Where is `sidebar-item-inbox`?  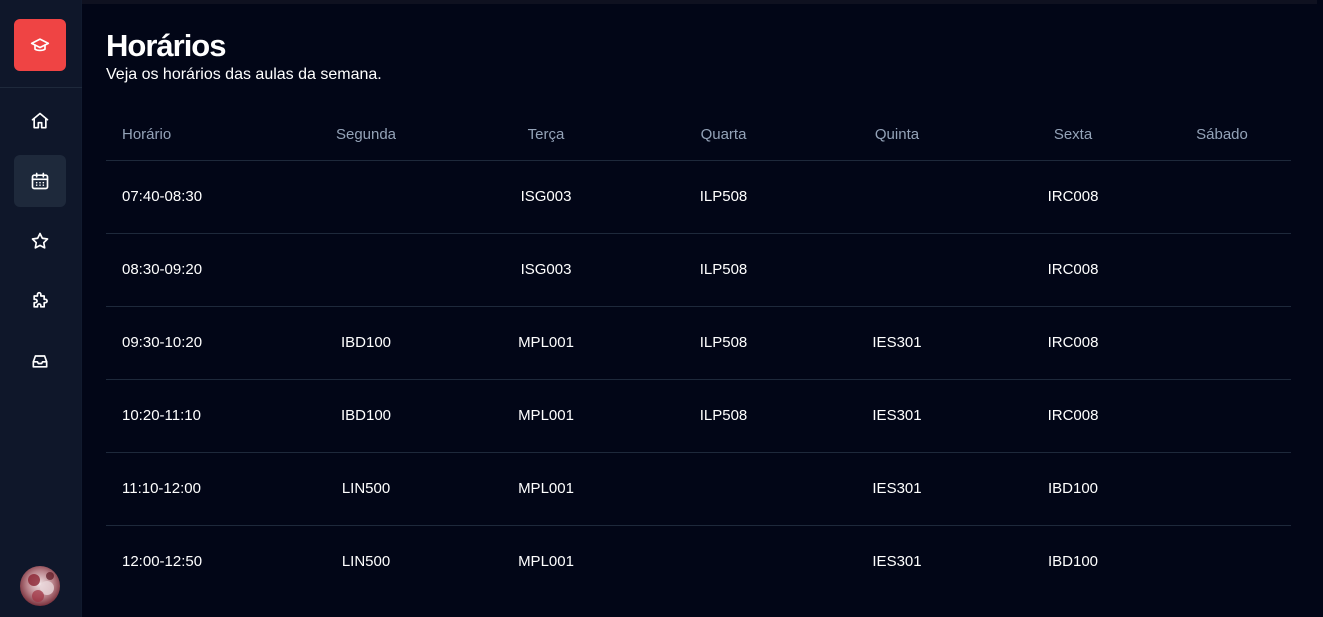
sidebar-item-inbox is located at coordinates (40, 361).